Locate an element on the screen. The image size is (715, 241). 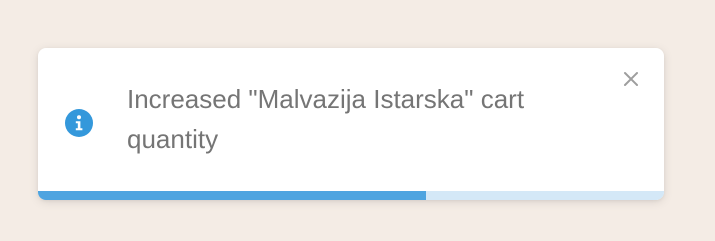
close-icon is located at coordinates (631, 79).